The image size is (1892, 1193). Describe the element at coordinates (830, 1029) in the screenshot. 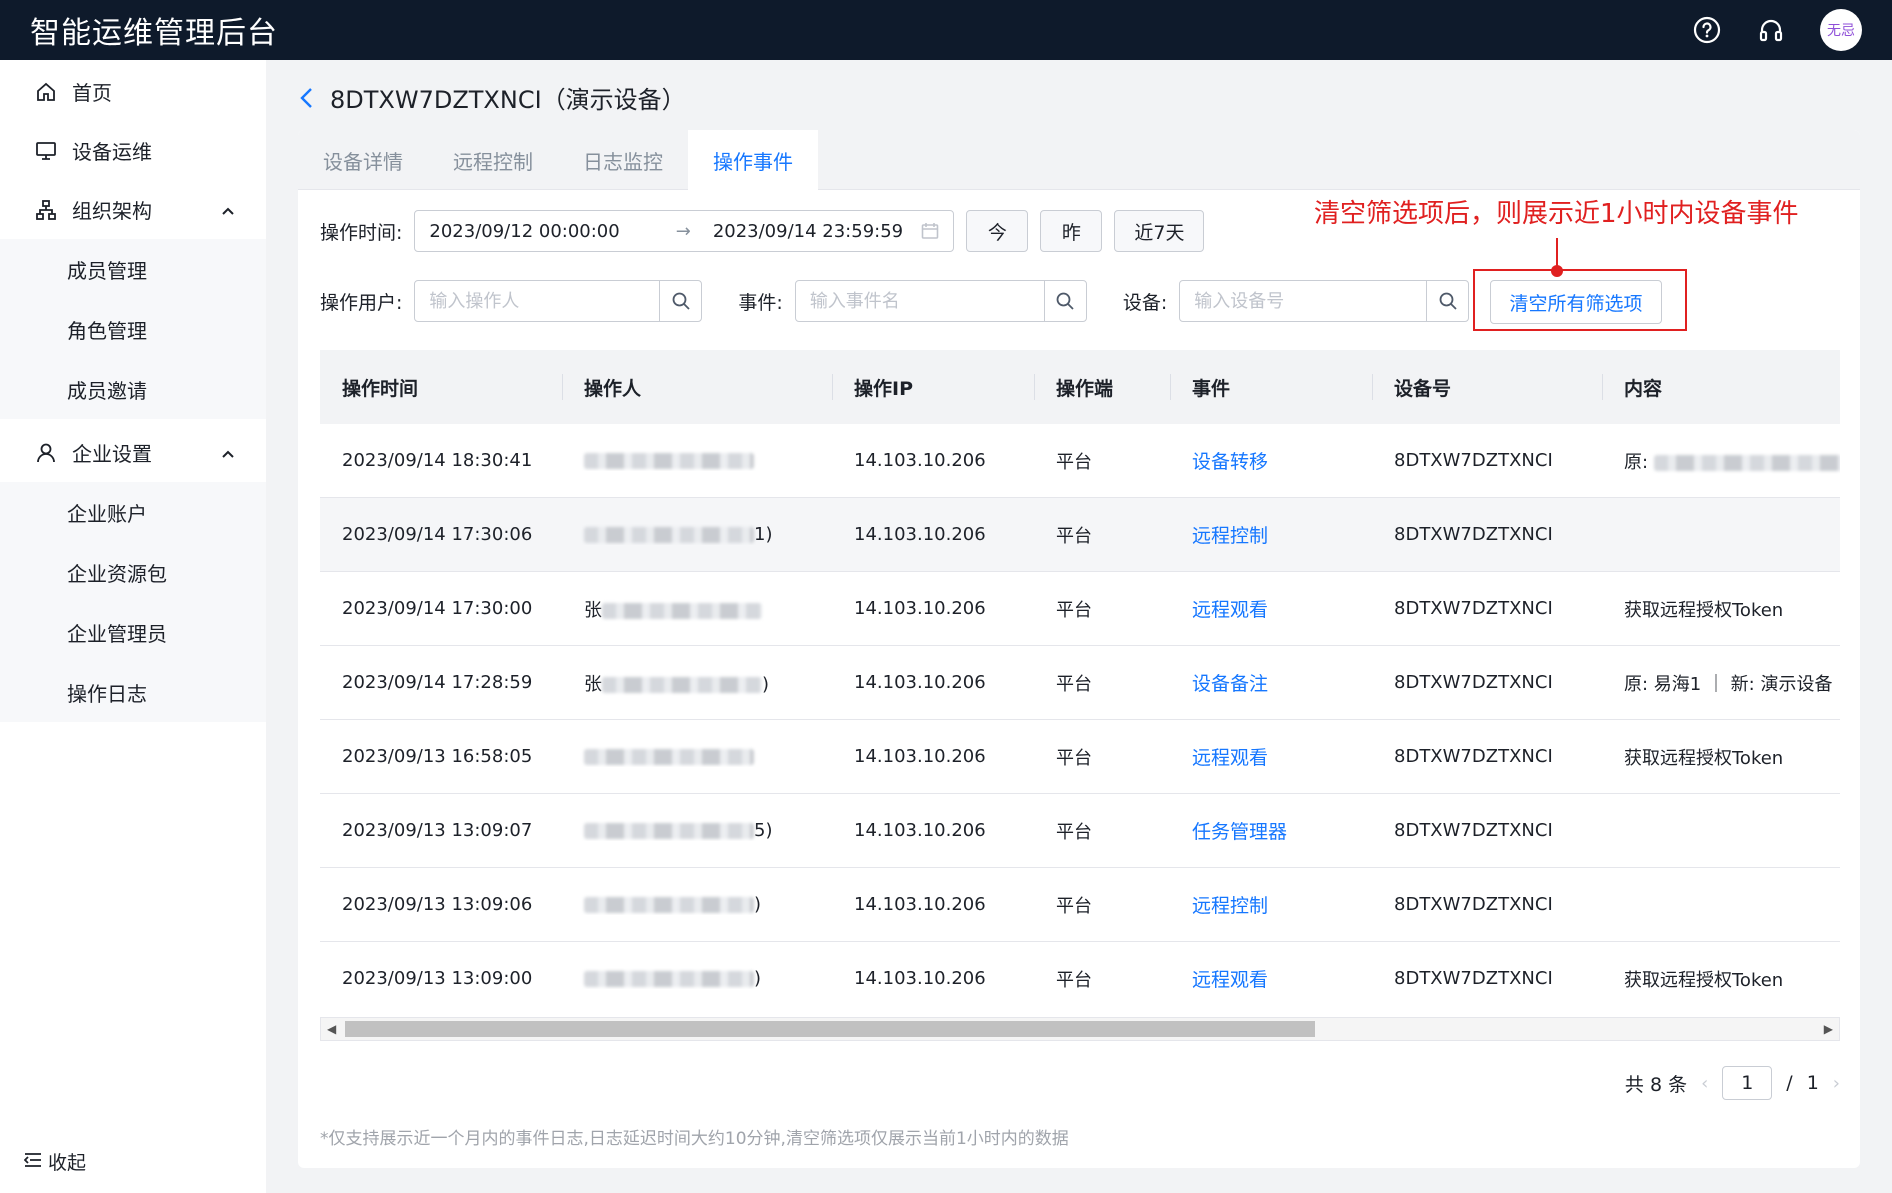

I see `scrollbar-thumb` at that location.